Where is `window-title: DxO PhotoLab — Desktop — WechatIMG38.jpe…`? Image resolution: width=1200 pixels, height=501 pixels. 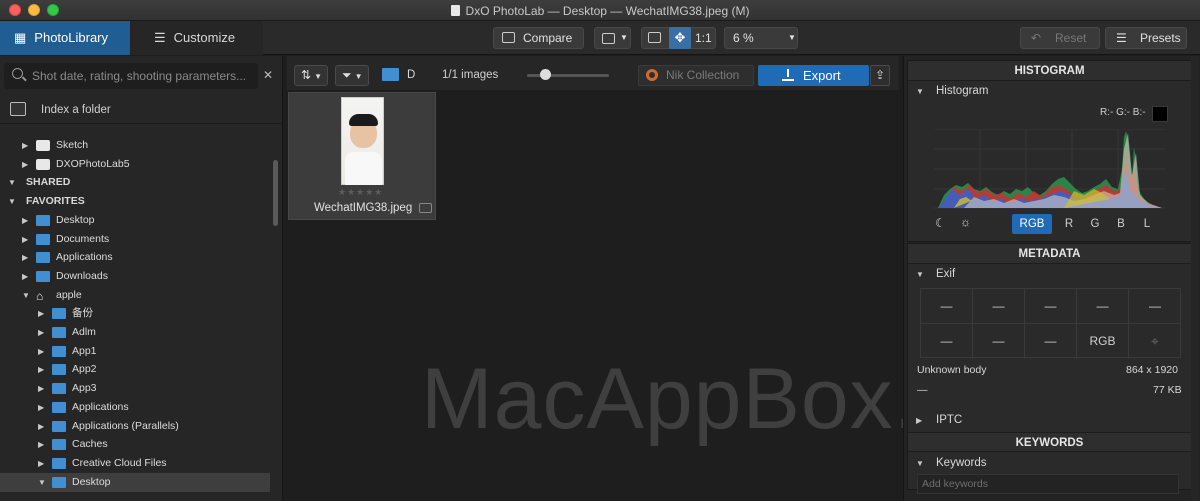
window-title: DxO PhotoLab — Desktop — WechatIMG38.jpe… is located at coordinates (600, 11).